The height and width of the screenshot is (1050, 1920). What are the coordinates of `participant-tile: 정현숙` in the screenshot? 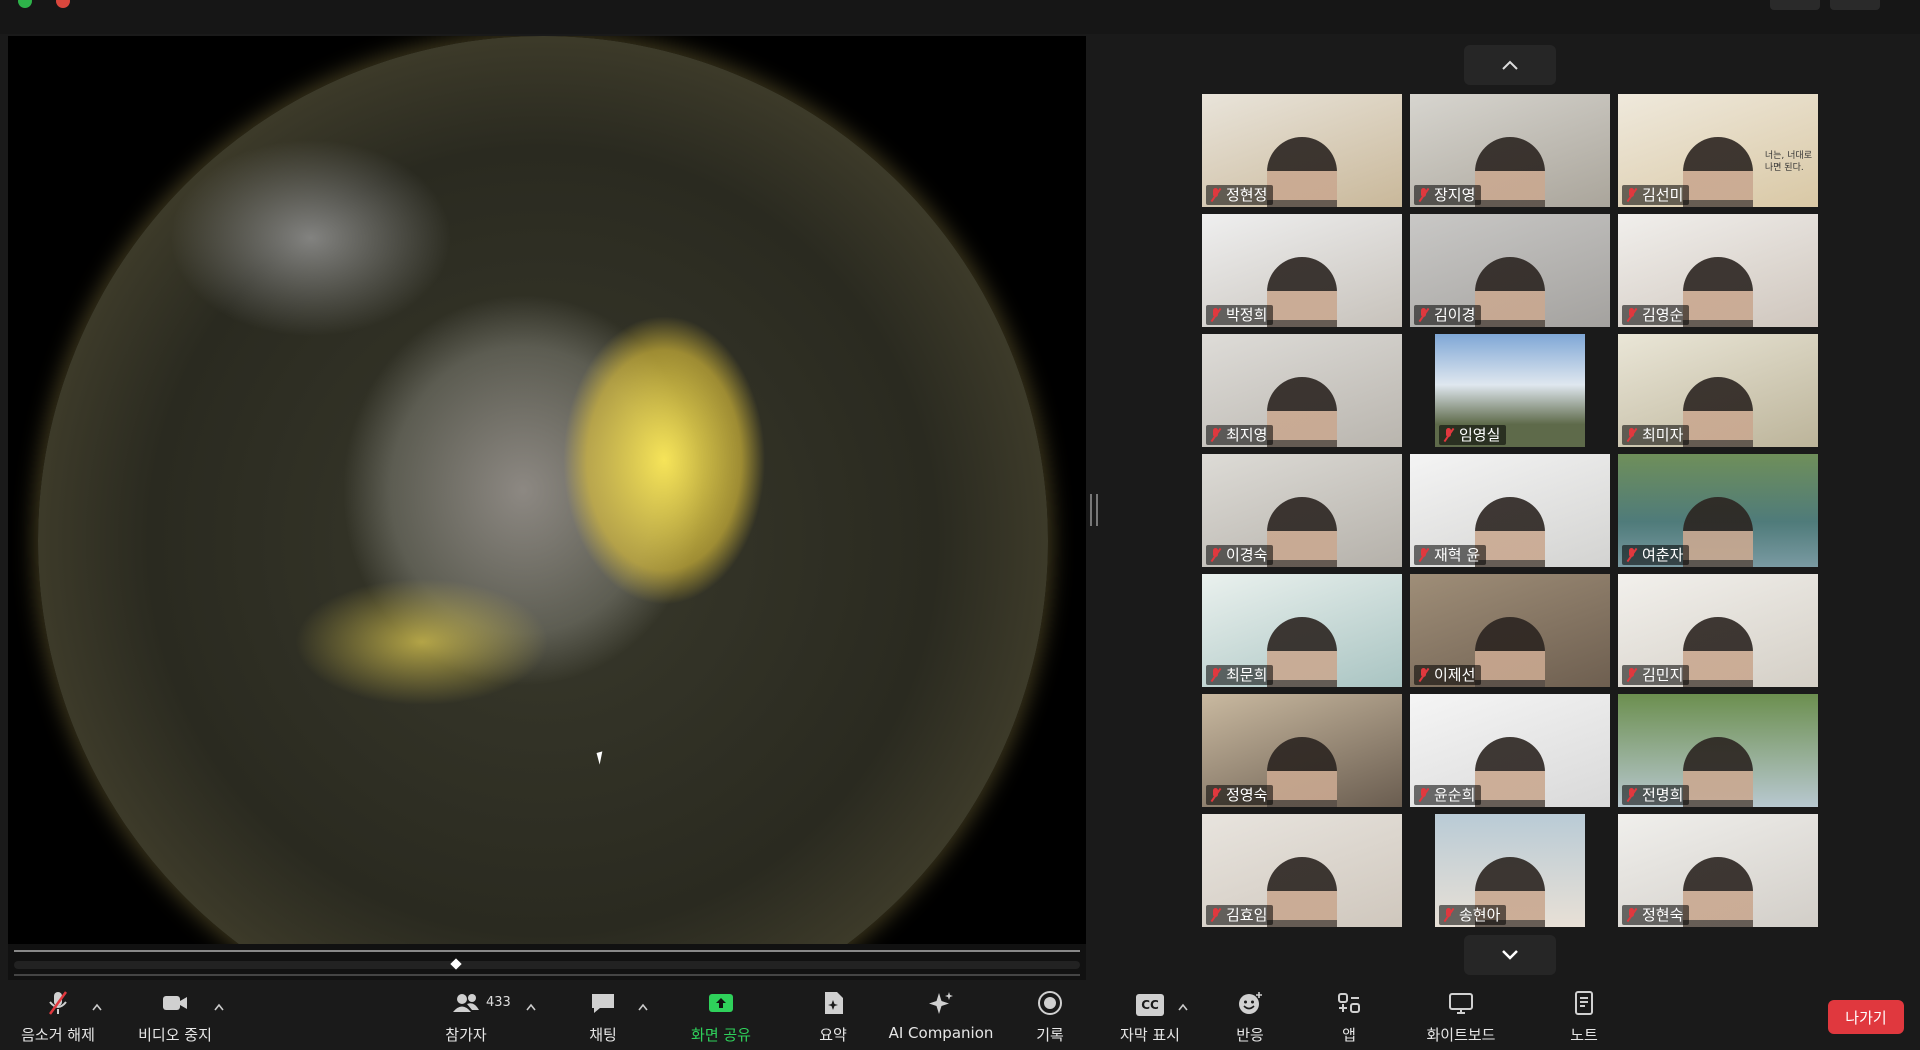 It's located at (1718, 870).